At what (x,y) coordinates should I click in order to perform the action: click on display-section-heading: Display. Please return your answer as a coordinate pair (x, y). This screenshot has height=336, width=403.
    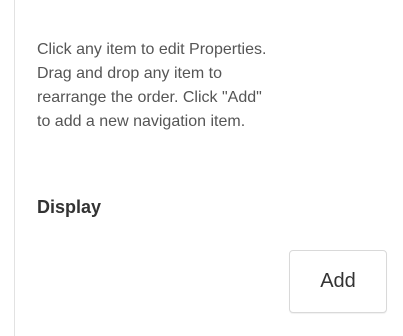
    Looking at the image, I should click on (69, 207).